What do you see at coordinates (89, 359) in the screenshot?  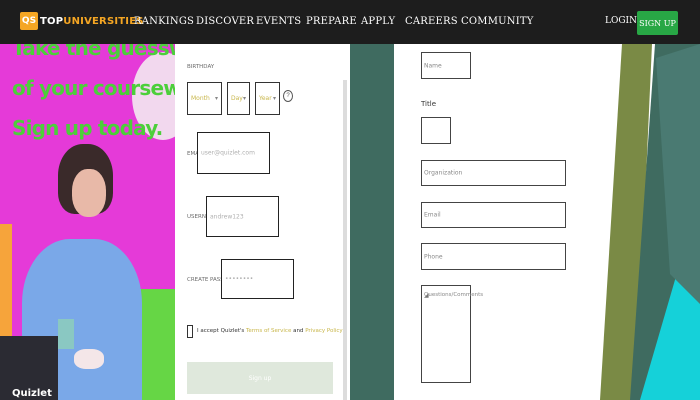 I see `popcorn-icon` at bounding box center [89, 359].